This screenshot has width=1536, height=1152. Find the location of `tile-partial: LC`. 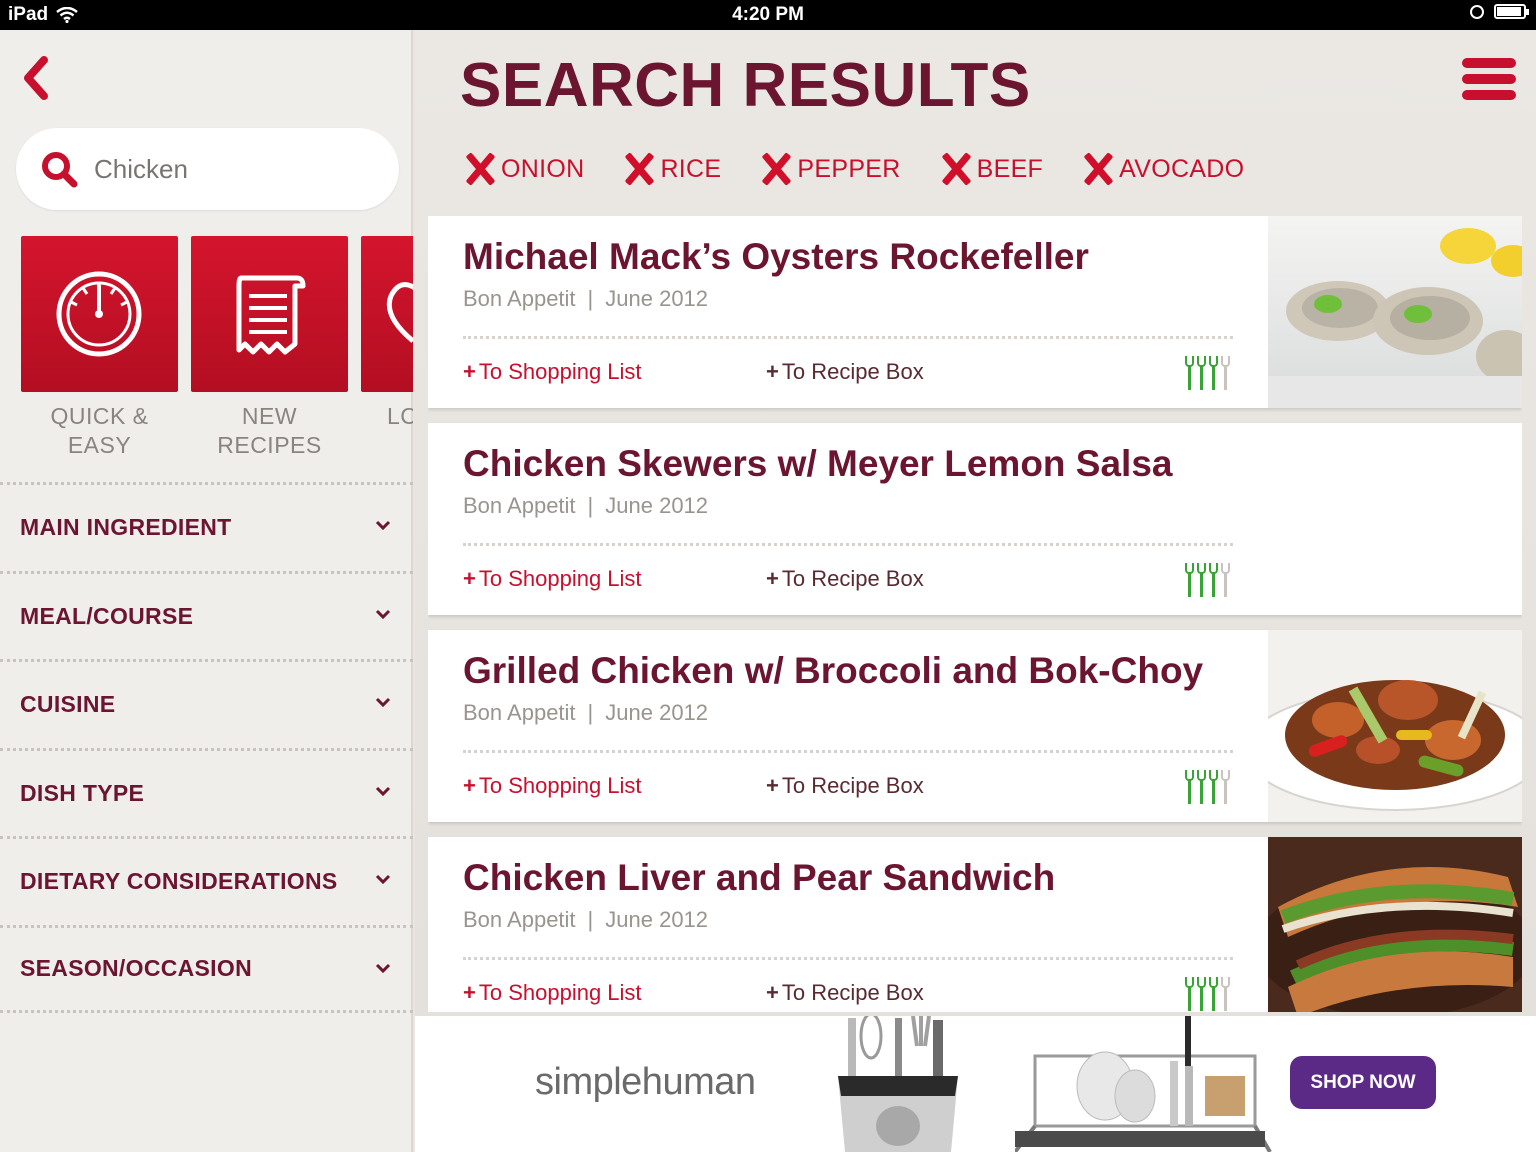

tile-partial: LC is located at coordinates (387, 350).